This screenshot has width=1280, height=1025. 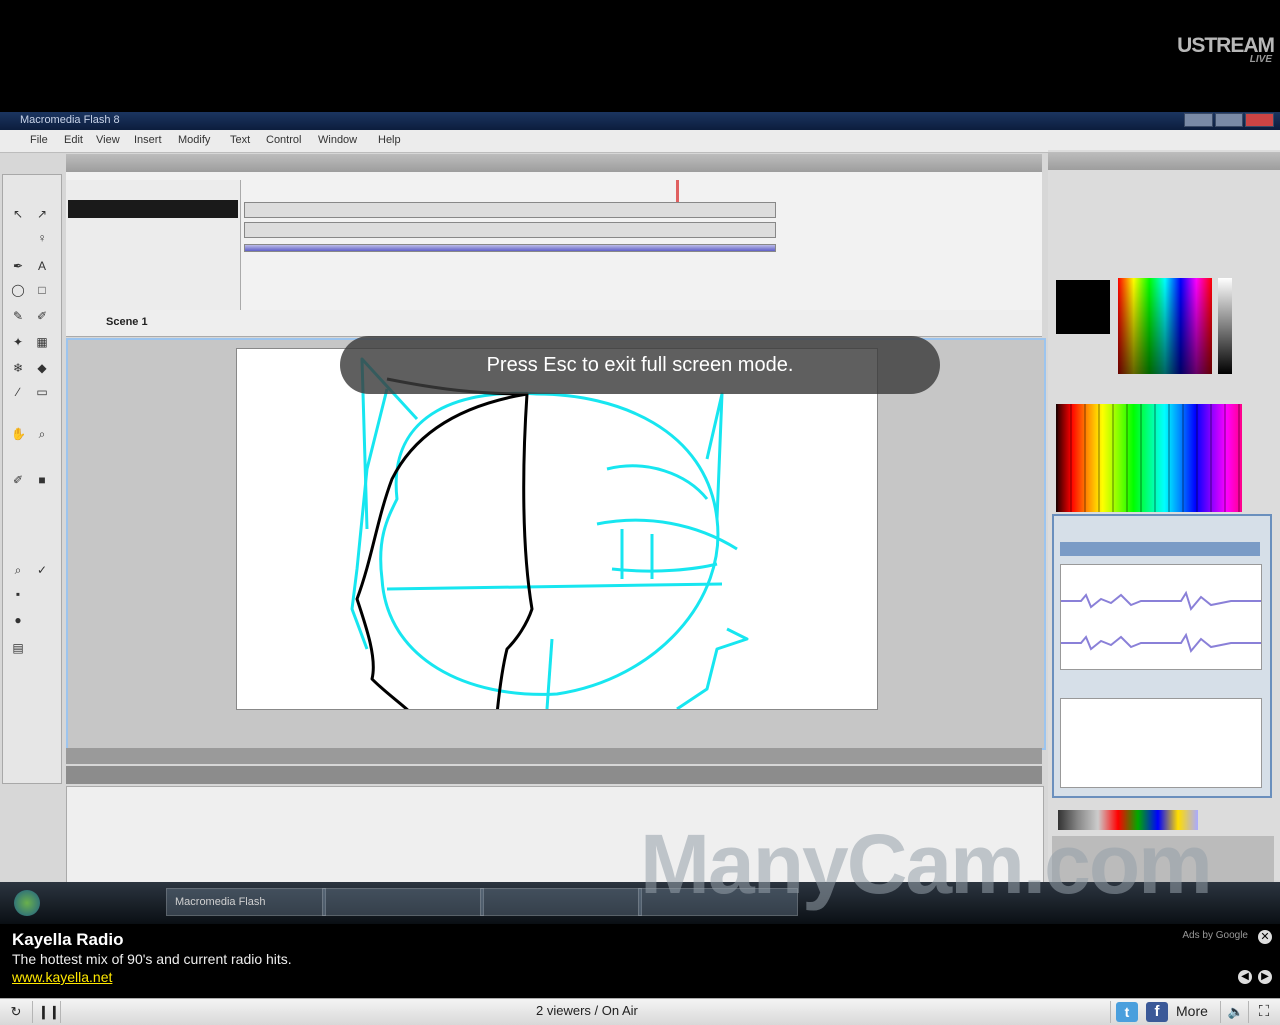 I want to click on library-preview, so click(x=1161, y=617).